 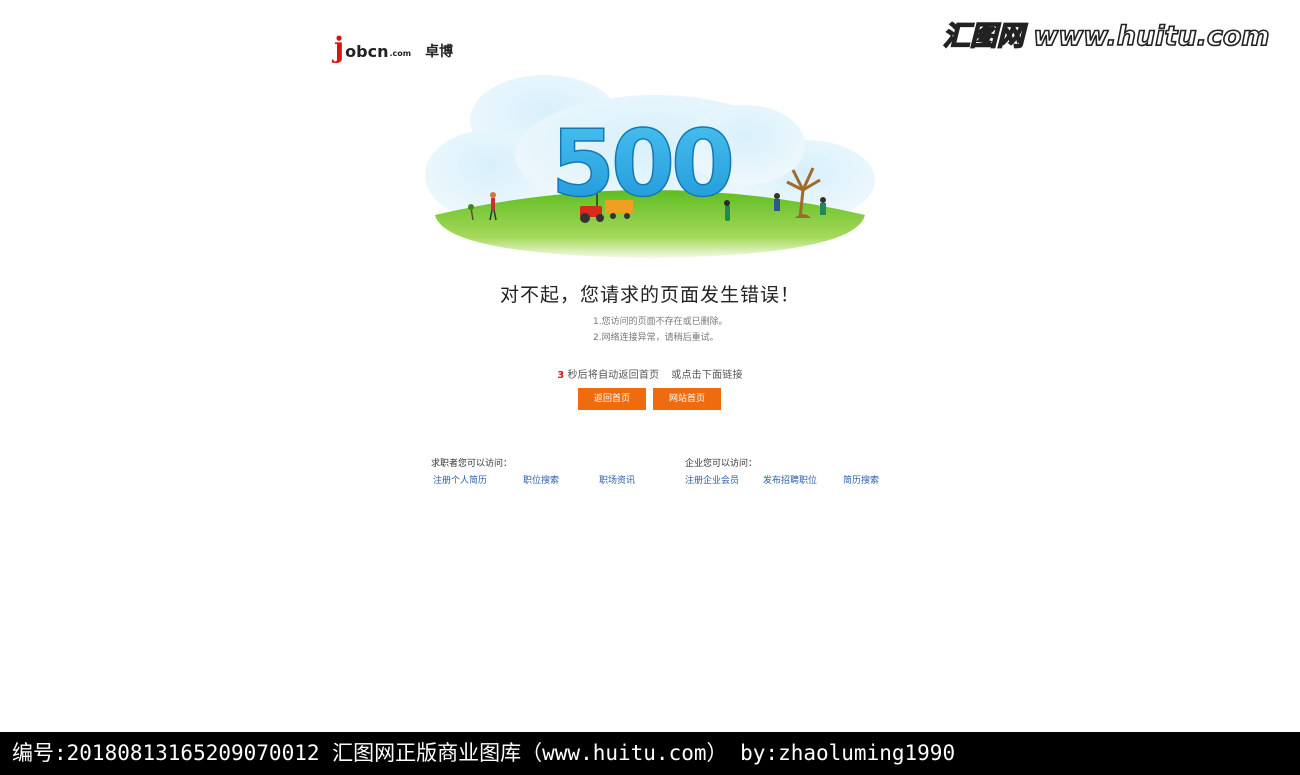 I want to click on countdown-text: 秒后将自动返回首页, so click(x=613, y=375).